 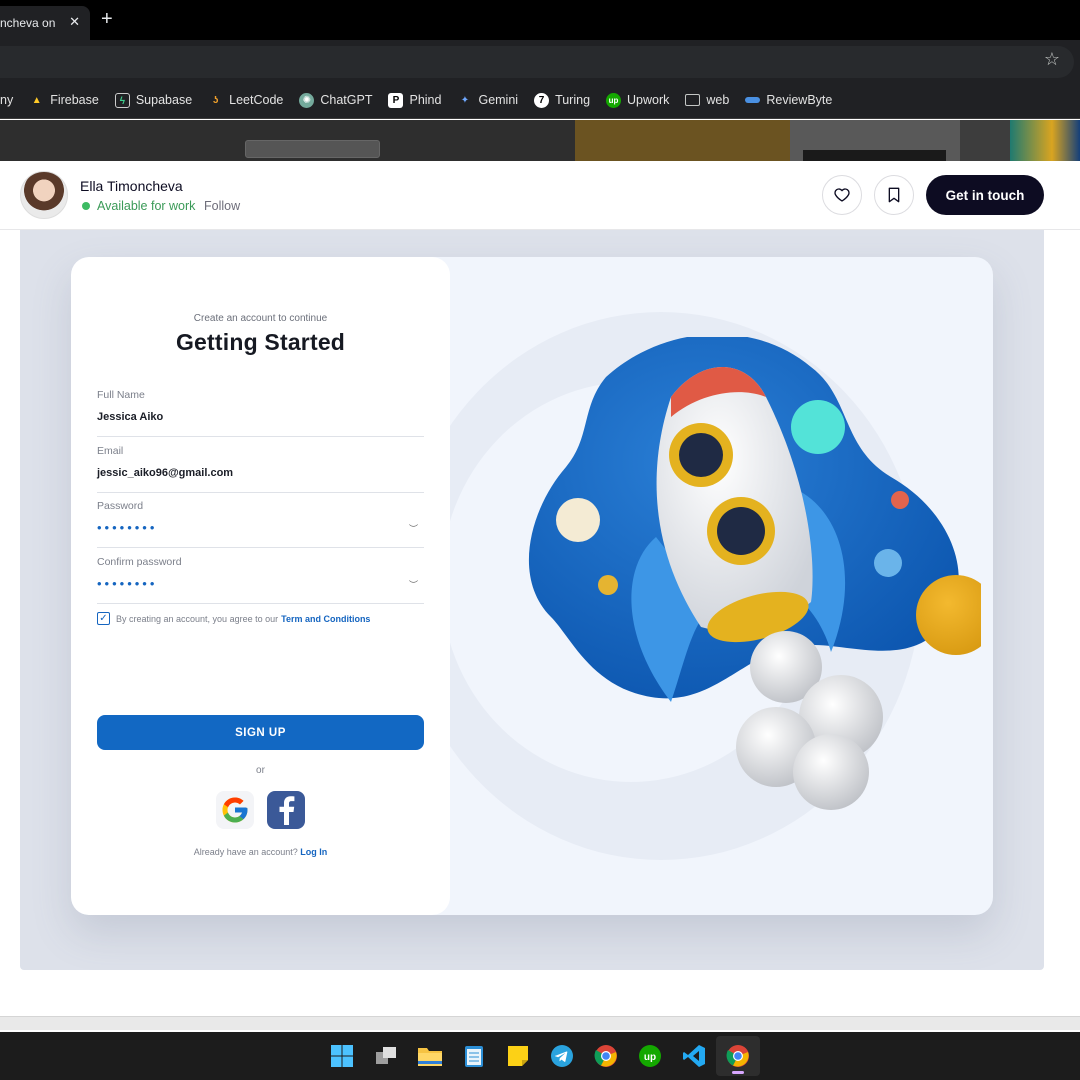 What do you see at coordinates (562, 100) in the screenshot?
I see `bookmark-turing: 7 Turing` at bounding box center [562, 100].